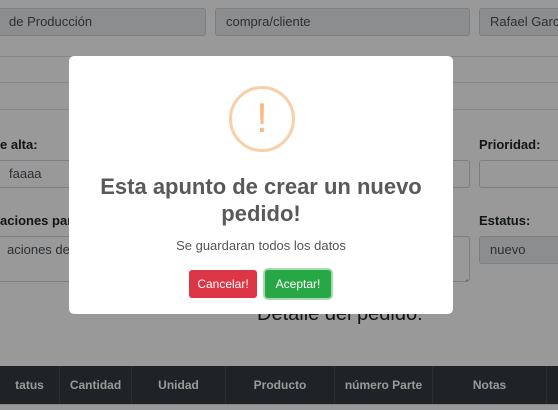  What do you see at coordinates (261, 200) in the screenshot?
I see `dialog-title: Esta apunto de crear un nuevo pedido!` at bounding box center [261, 200].